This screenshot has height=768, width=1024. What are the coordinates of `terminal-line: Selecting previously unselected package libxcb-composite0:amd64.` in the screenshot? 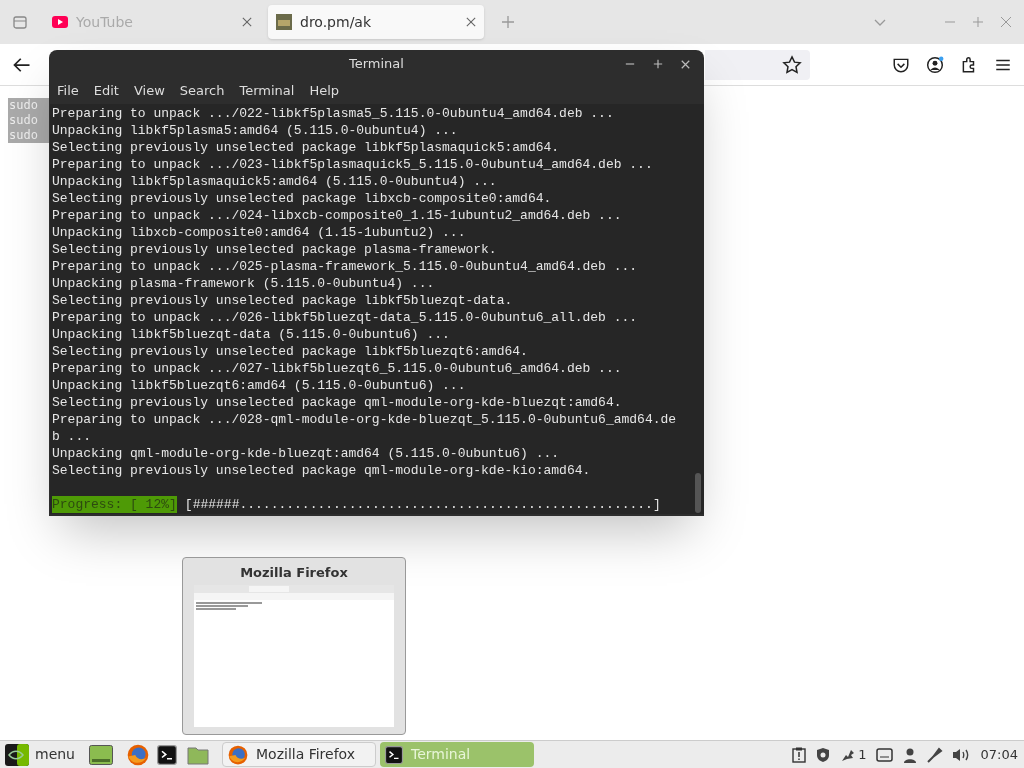 It's located at (302, 198).